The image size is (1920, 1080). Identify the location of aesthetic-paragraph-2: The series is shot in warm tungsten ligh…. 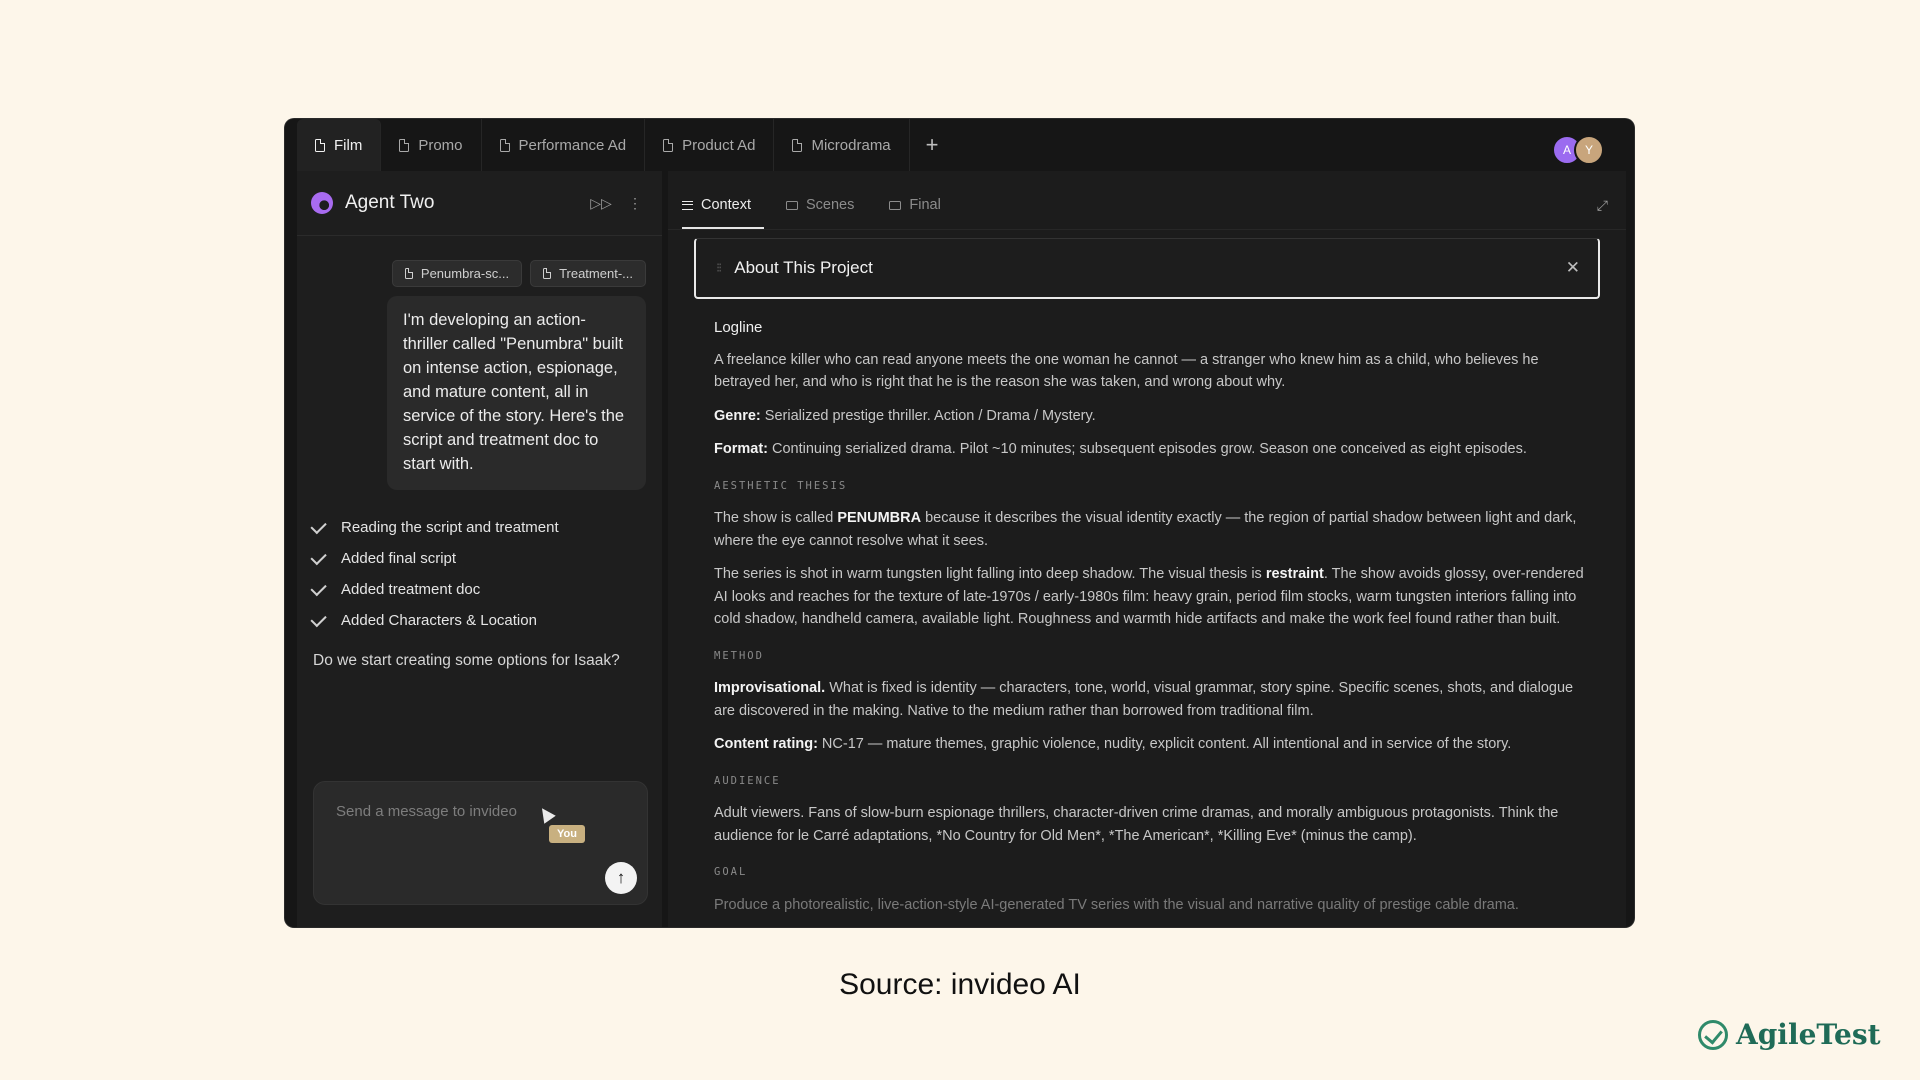
(1150, 597).